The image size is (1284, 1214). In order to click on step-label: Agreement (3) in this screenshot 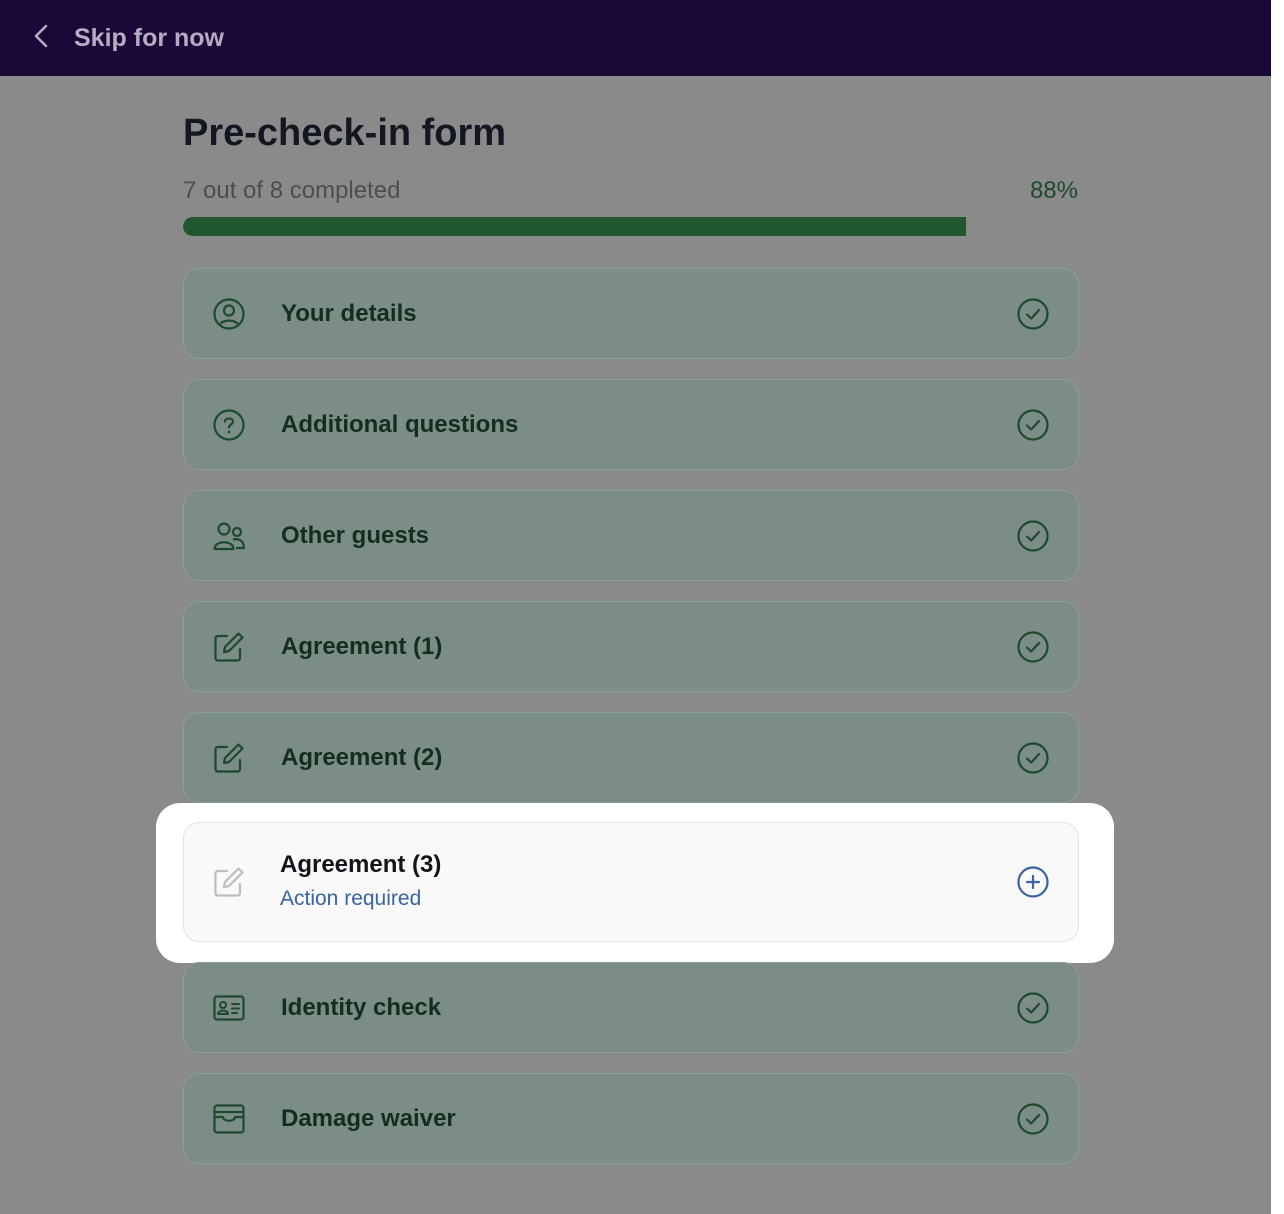, I will do `click(361, 864)`.